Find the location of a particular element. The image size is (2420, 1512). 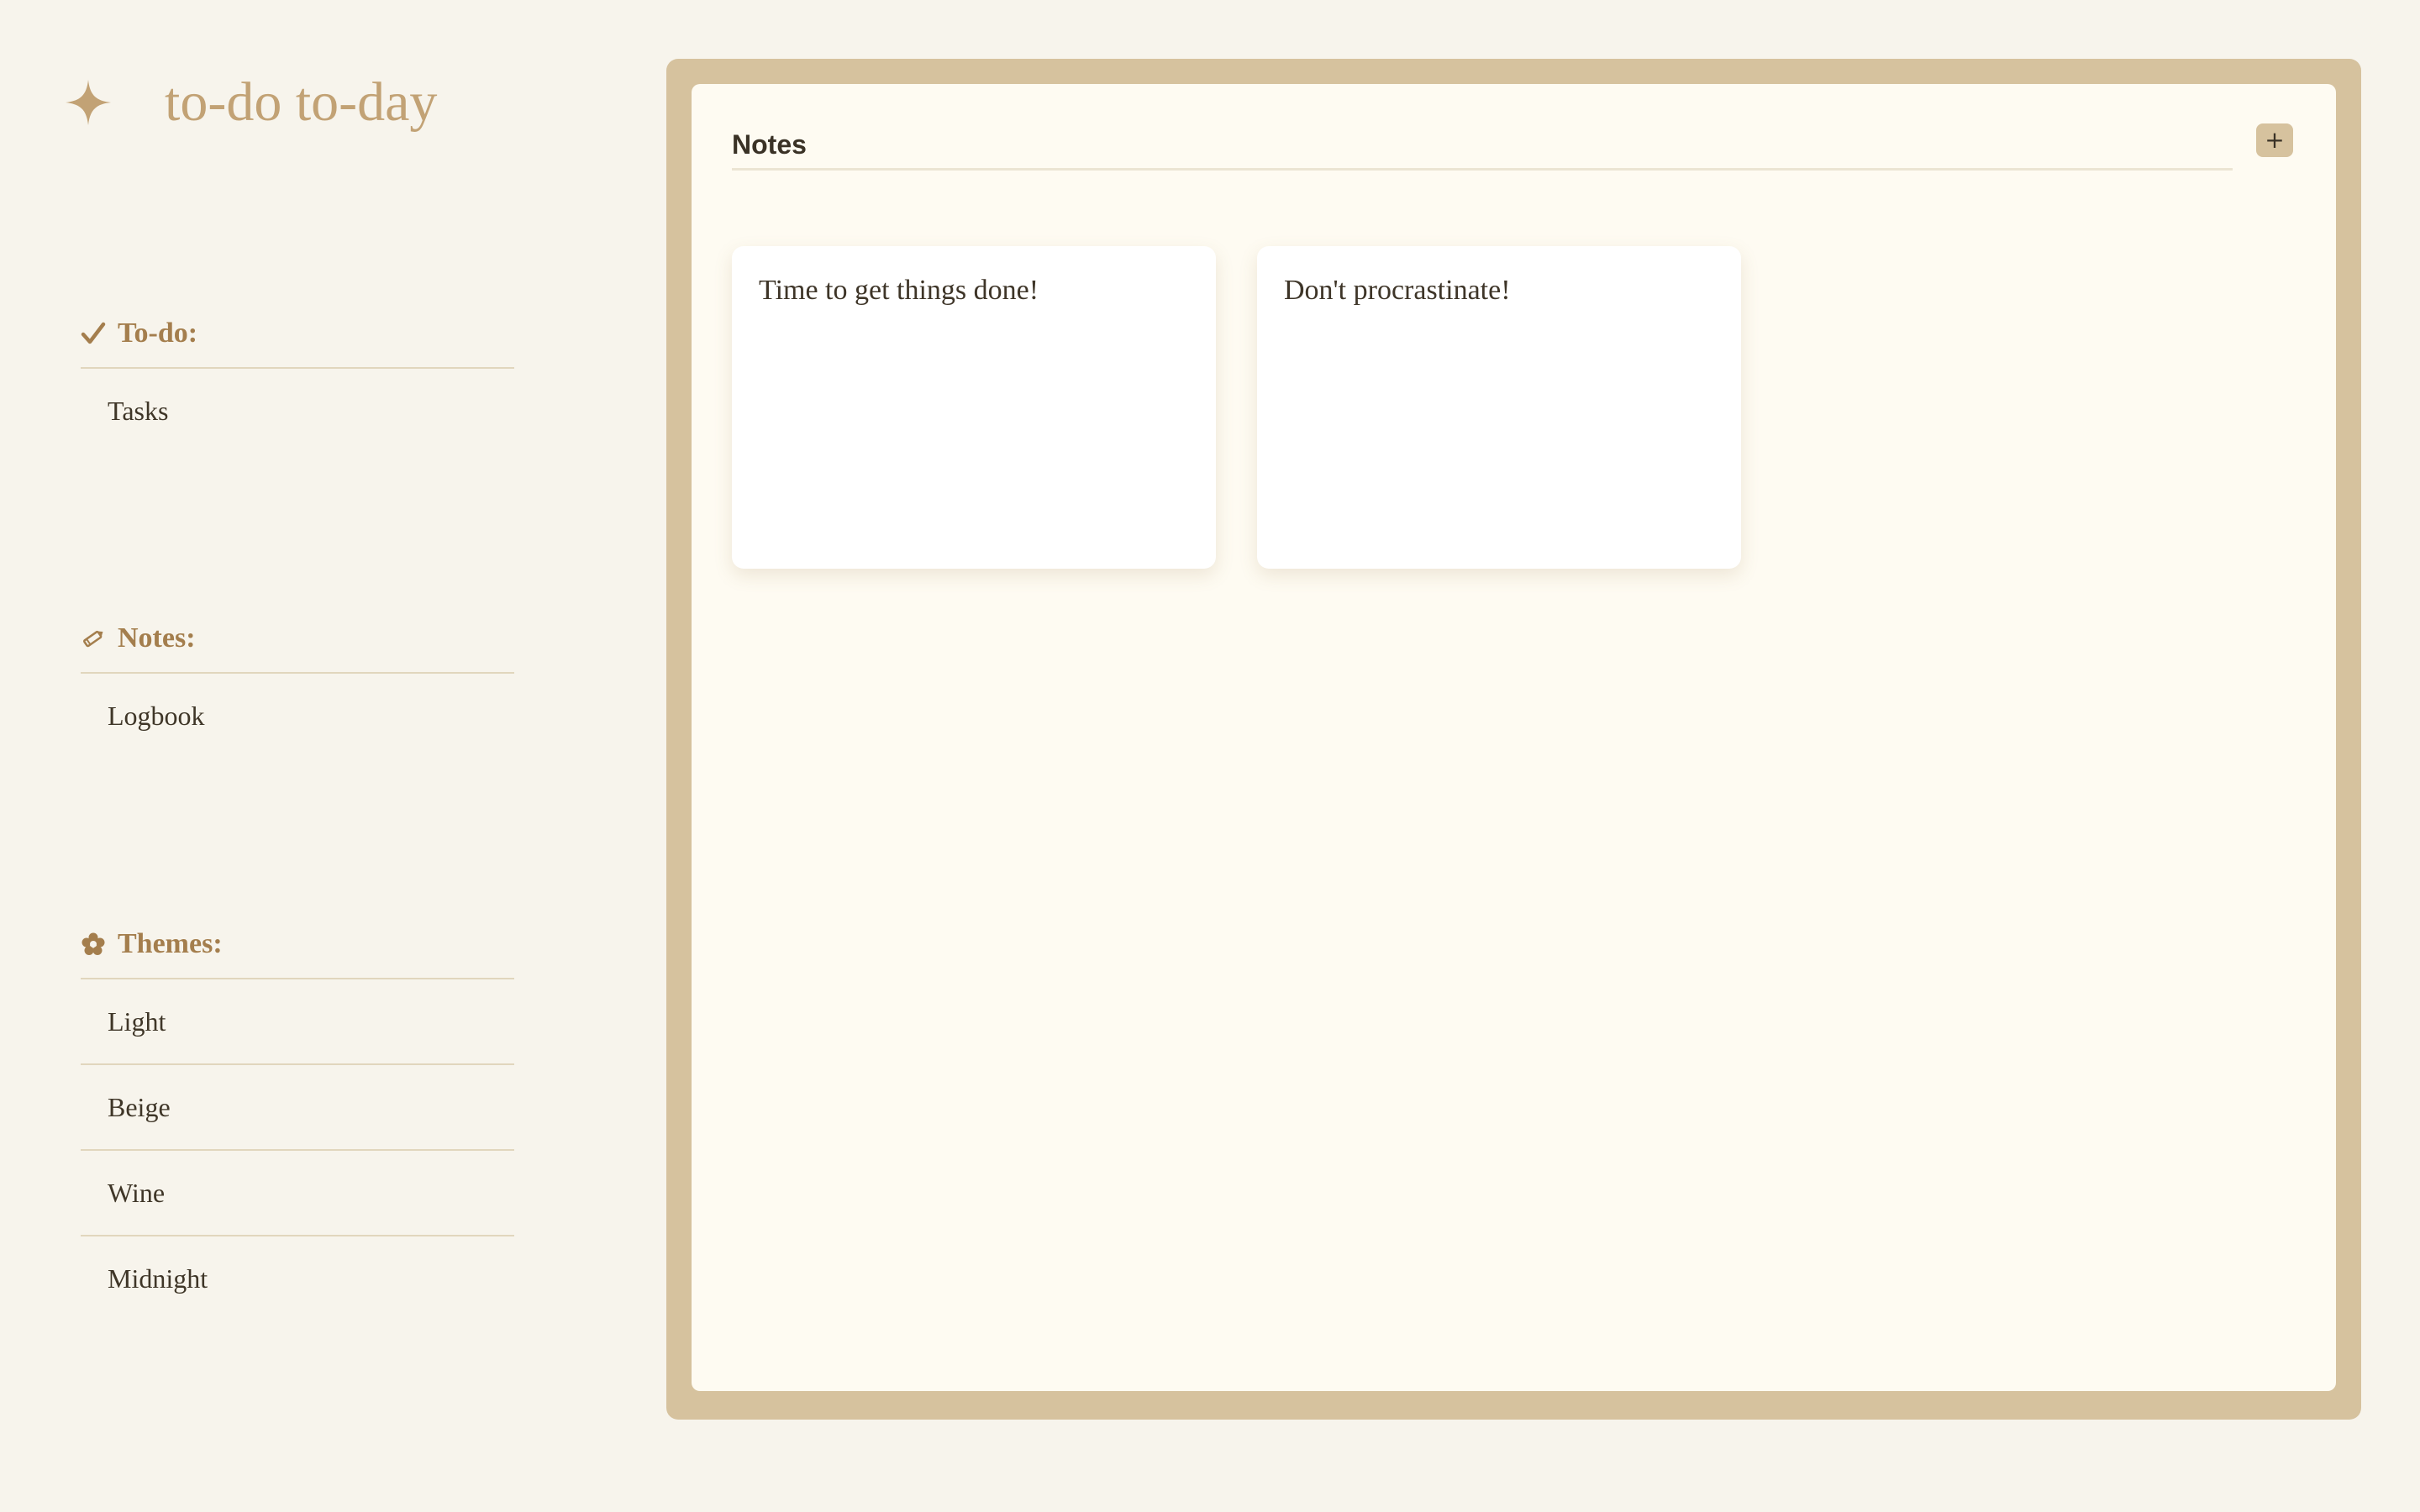

sidebar-section-label: Notes: is located at coordinates (157, 638).